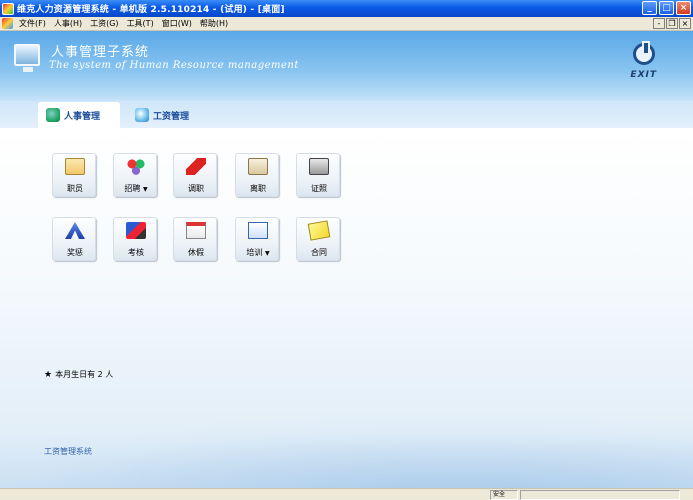 This screenshot has height=500, width=693. I want to click on tile-transfer-label: 调职, so click(196, 188).